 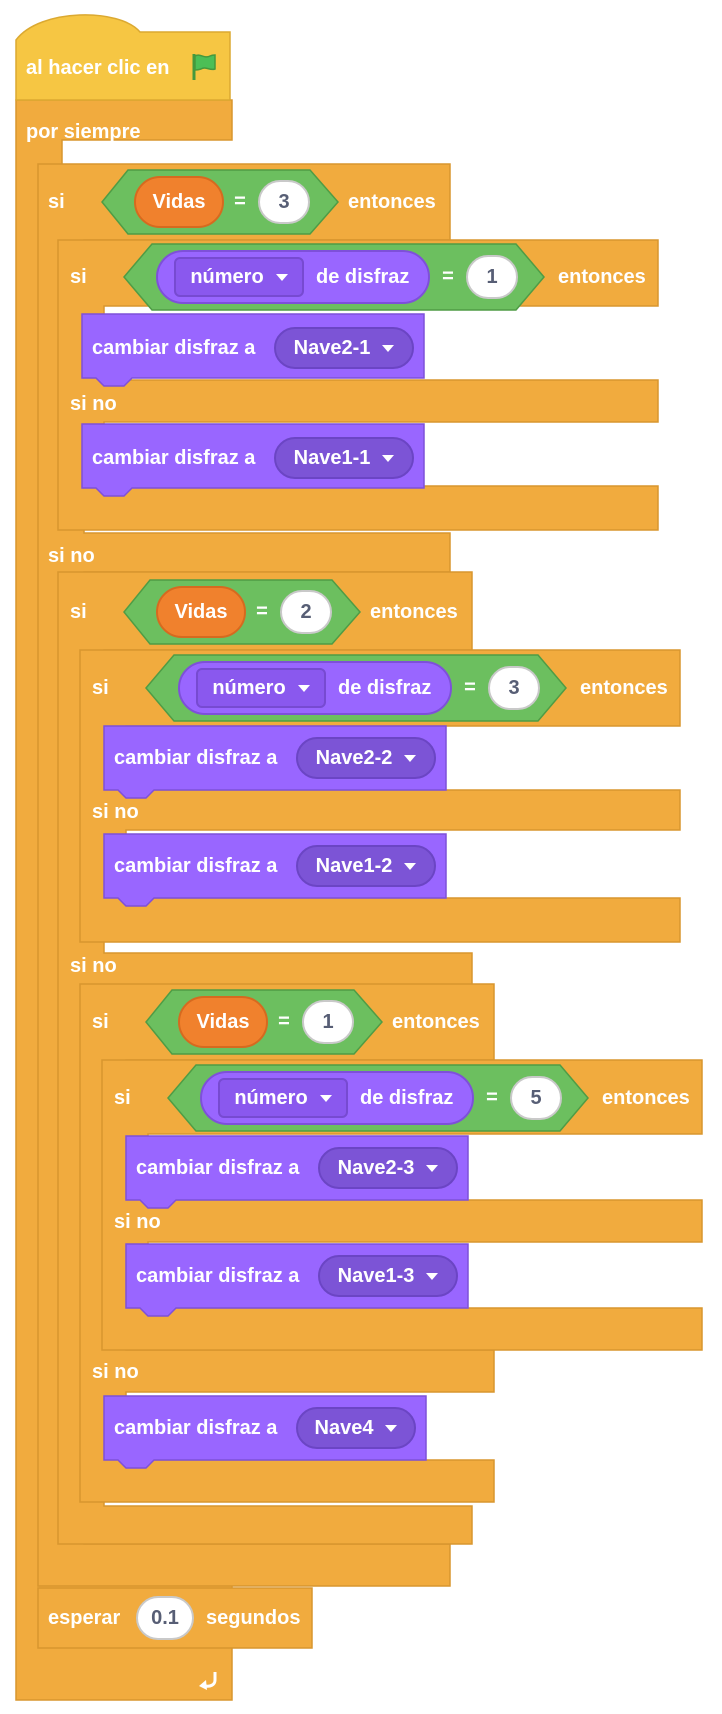 What do you see at coordinates (536, 1098) in the screenshot?
I see `value-input: 5` at bounding box center [536, 1098].